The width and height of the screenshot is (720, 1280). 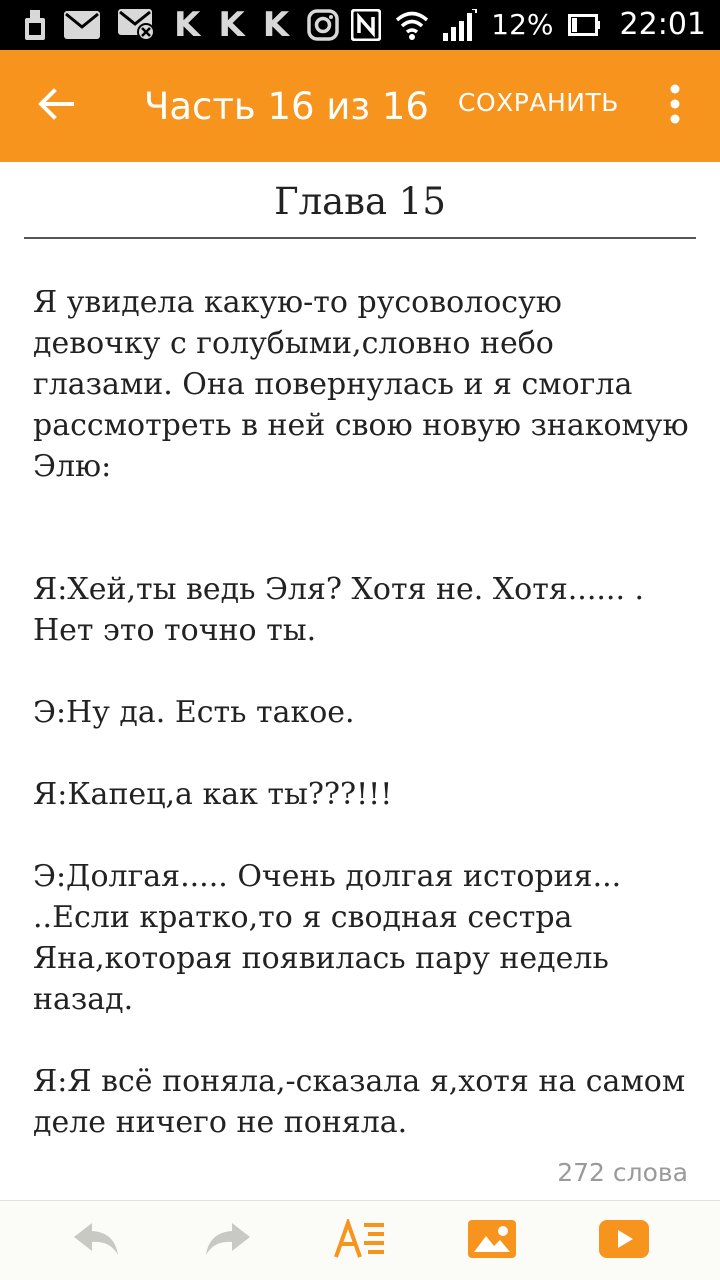 I want to click on text-format-button, so click(x=360, y=1241).